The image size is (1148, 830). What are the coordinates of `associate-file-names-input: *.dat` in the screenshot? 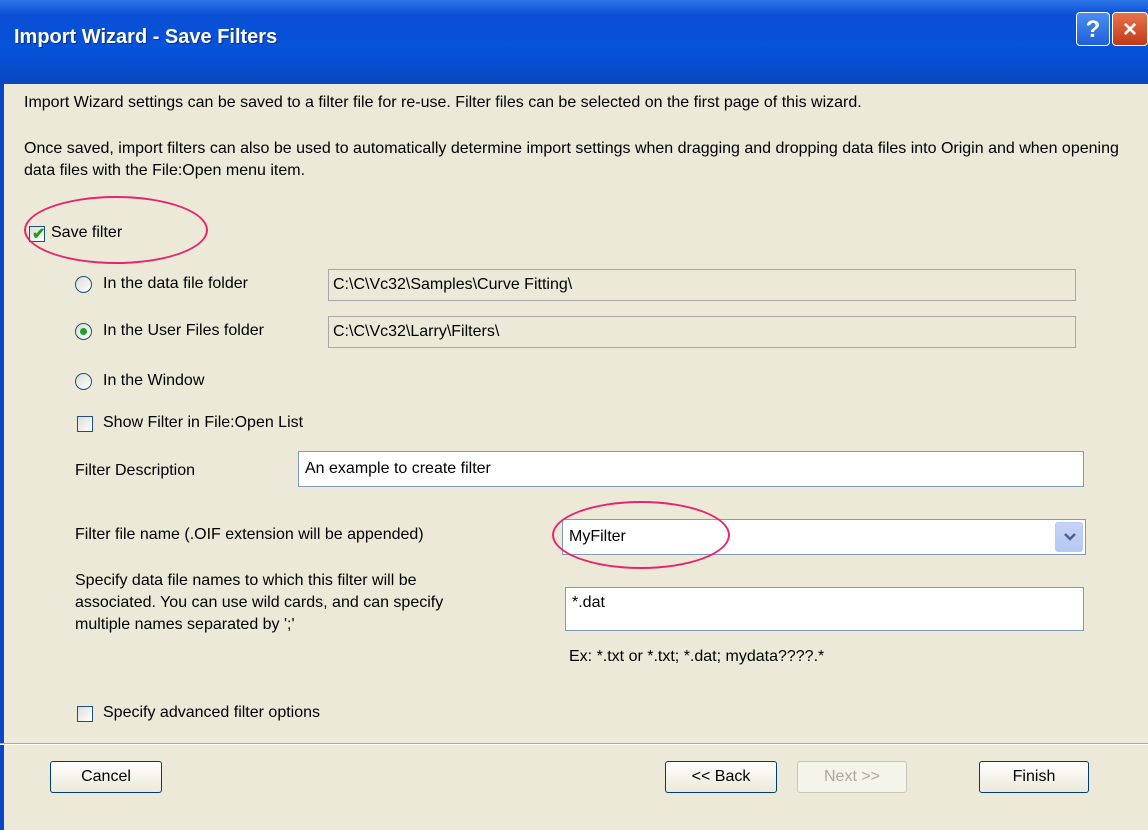 It's located at (824, 609).